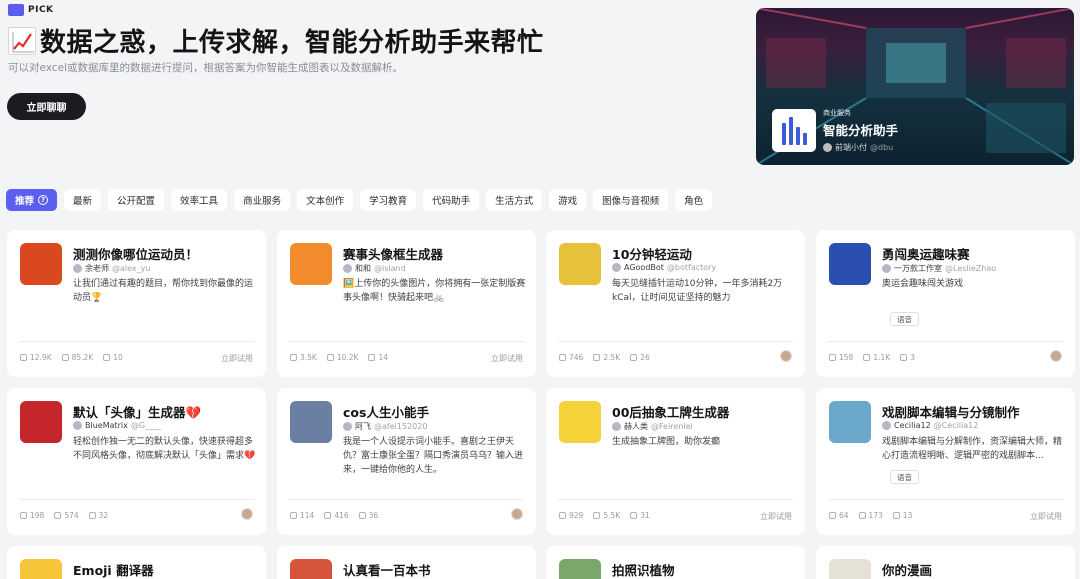  Describe the element at coordinates (363, 268) in the screenshot. I see `author-name: 和和` at that location.